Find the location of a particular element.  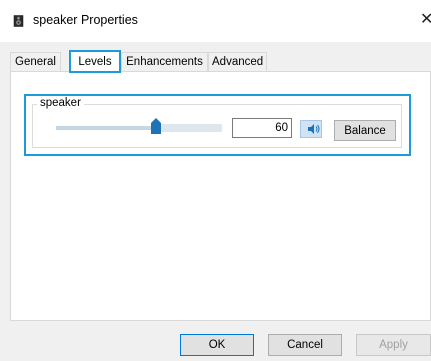

volume-level-input is located at coordinates (262, 128).